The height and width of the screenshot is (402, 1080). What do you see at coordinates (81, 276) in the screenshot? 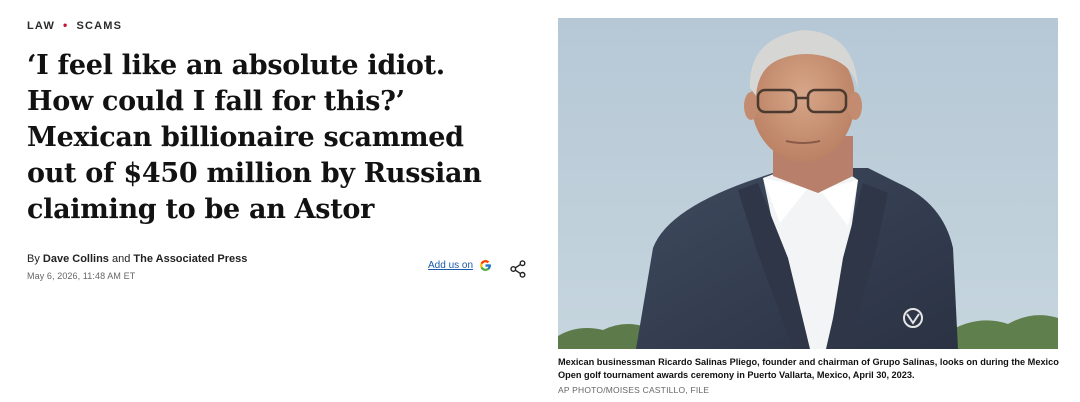
I see `publish-date: May 6, 2026, 11:48 AM ET` at bounding box center [81, 276].